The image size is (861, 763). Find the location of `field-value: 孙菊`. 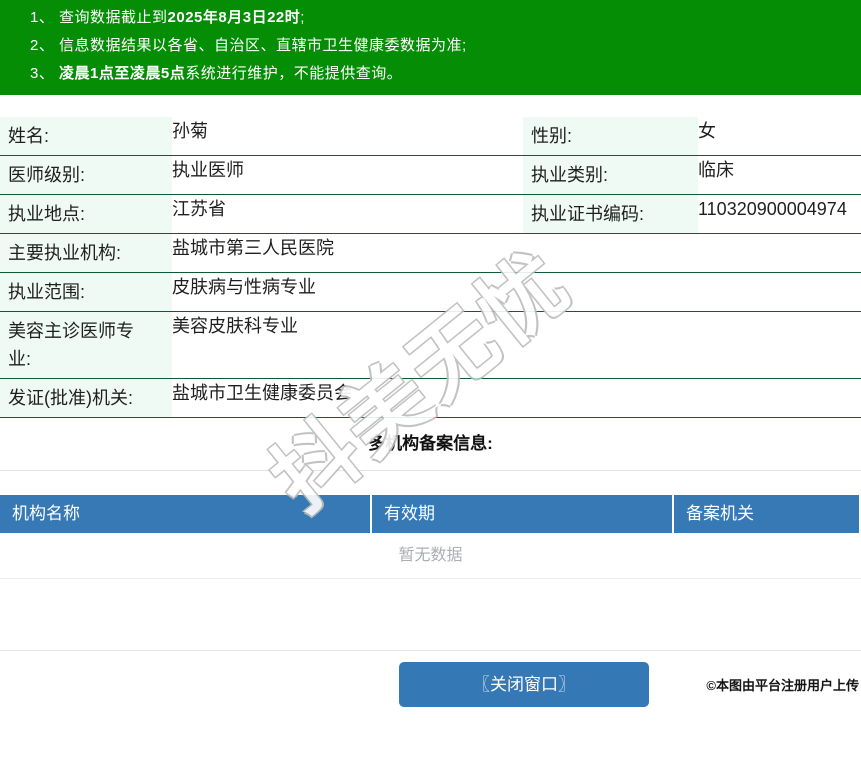

field-value: 孙菊 is located at coordinates (347, 136).